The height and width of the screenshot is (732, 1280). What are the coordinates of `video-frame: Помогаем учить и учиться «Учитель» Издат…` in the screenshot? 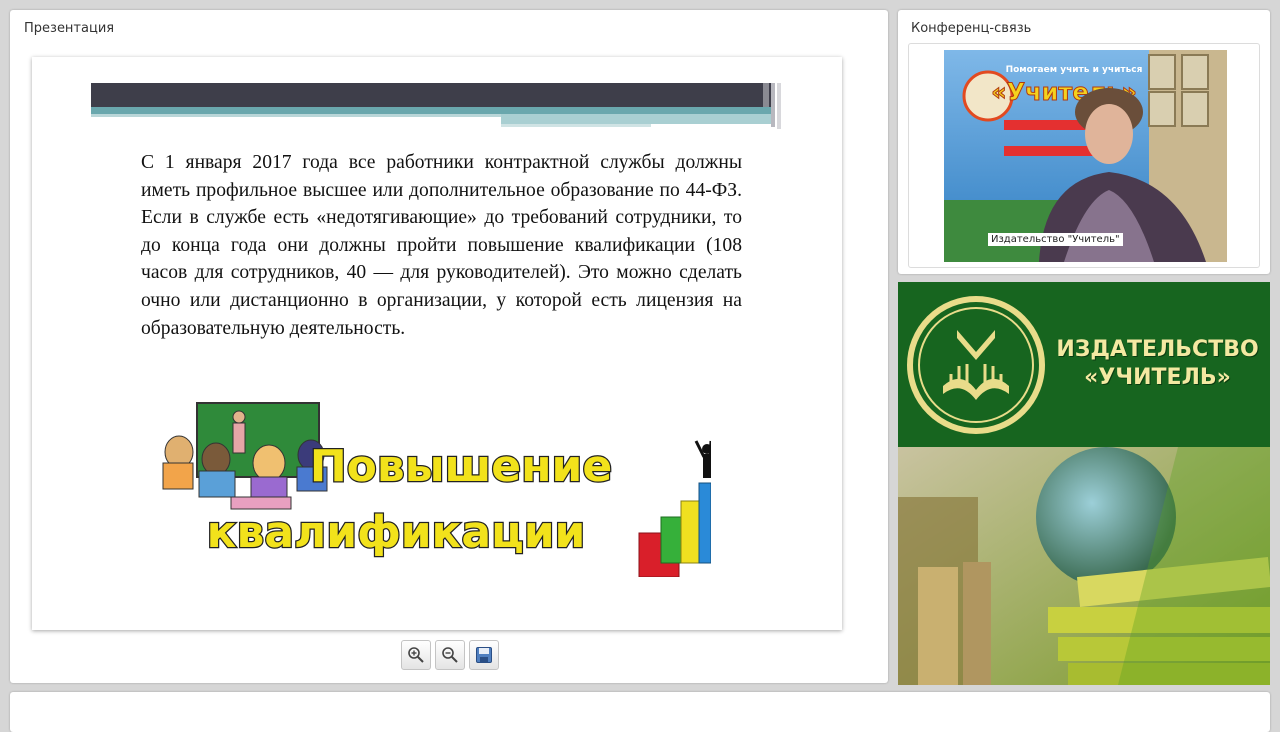 It's located at (1084, 155).